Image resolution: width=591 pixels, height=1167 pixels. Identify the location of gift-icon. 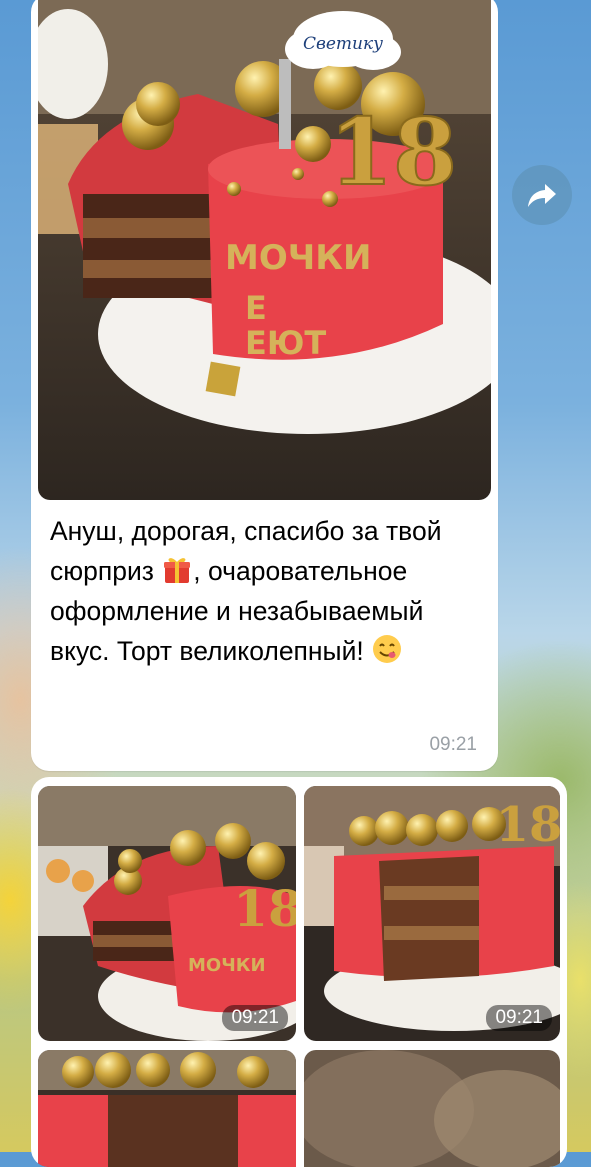
(177, 570).